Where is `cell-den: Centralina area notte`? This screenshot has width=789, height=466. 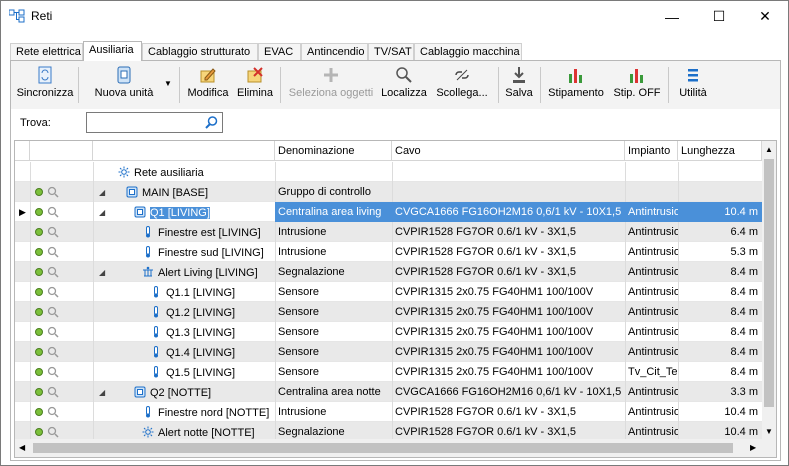
cell-den: Centralina area notte is located at coordinates (333, 392).